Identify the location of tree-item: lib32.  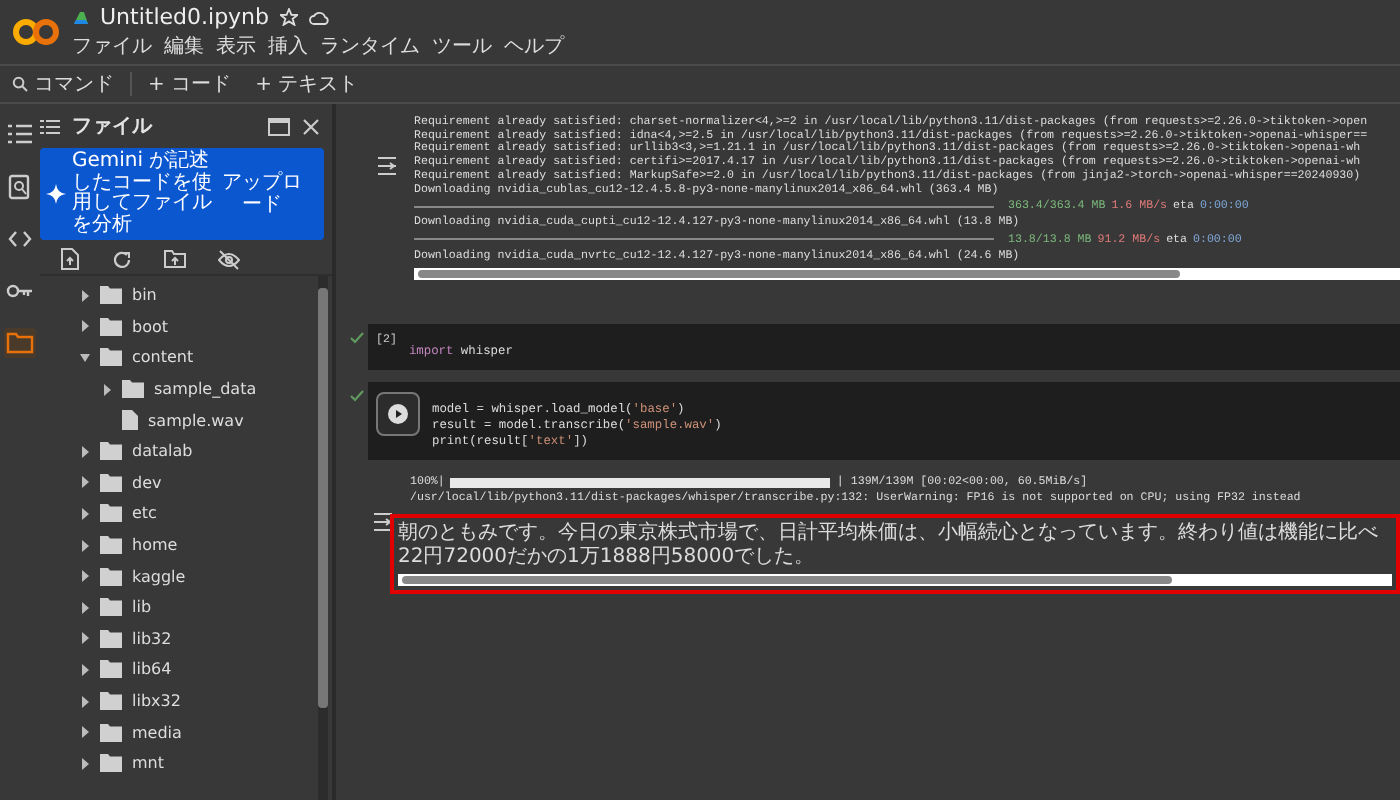
(152, 638).